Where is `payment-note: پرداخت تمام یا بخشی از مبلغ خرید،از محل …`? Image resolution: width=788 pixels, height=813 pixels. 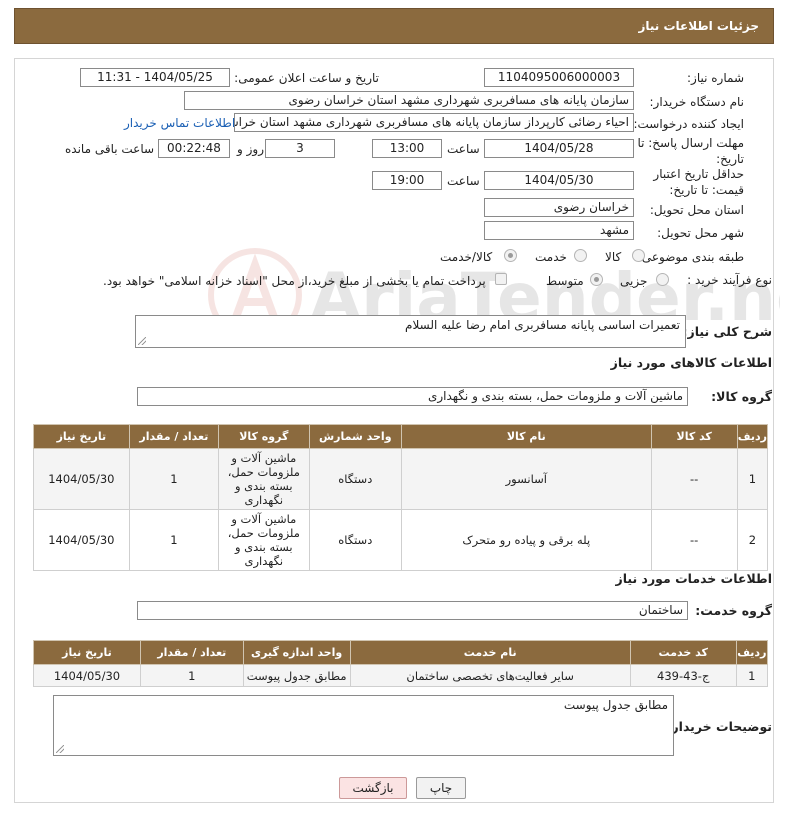
payment-note: پرداخت تمام یا بخشی از مبلغ خرید،از محل … is located at coordinates (294, 281).